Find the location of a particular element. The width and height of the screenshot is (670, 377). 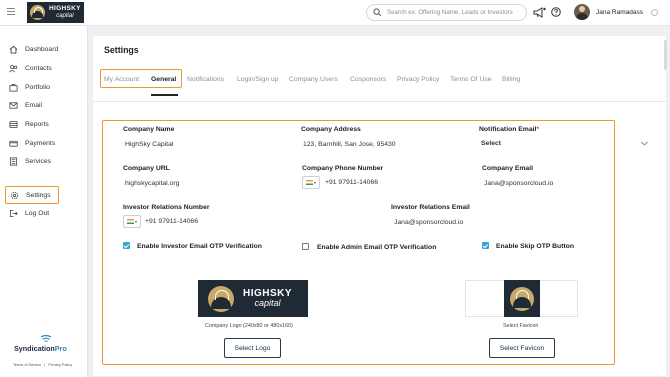

search-bar is located at coordinates (446, 12).